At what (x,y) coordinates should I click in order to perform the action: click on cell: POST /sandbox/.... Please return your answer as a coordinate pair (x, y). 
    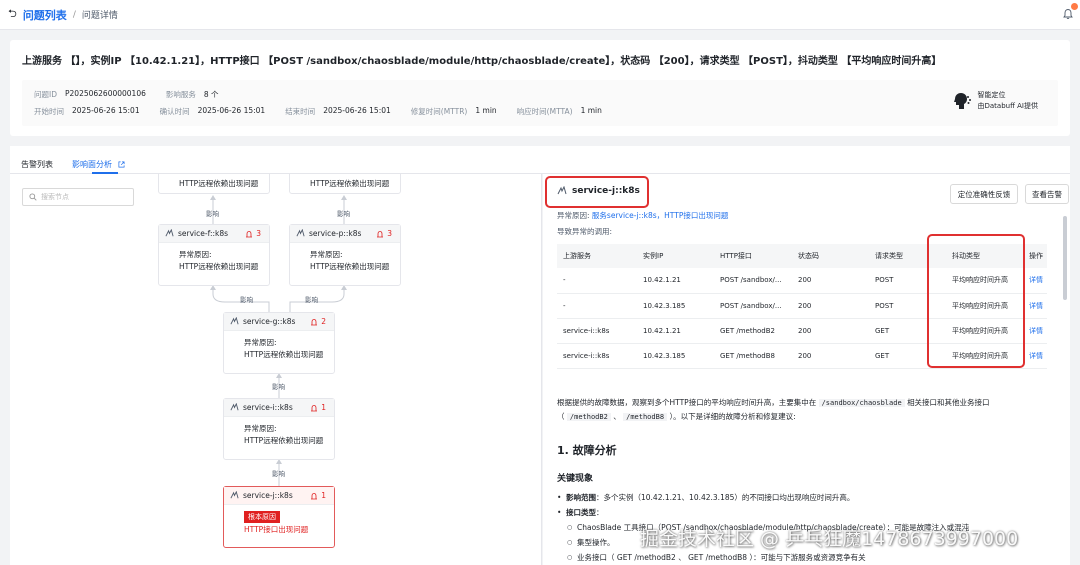
    Looking at the image, I should click on (753, 281).